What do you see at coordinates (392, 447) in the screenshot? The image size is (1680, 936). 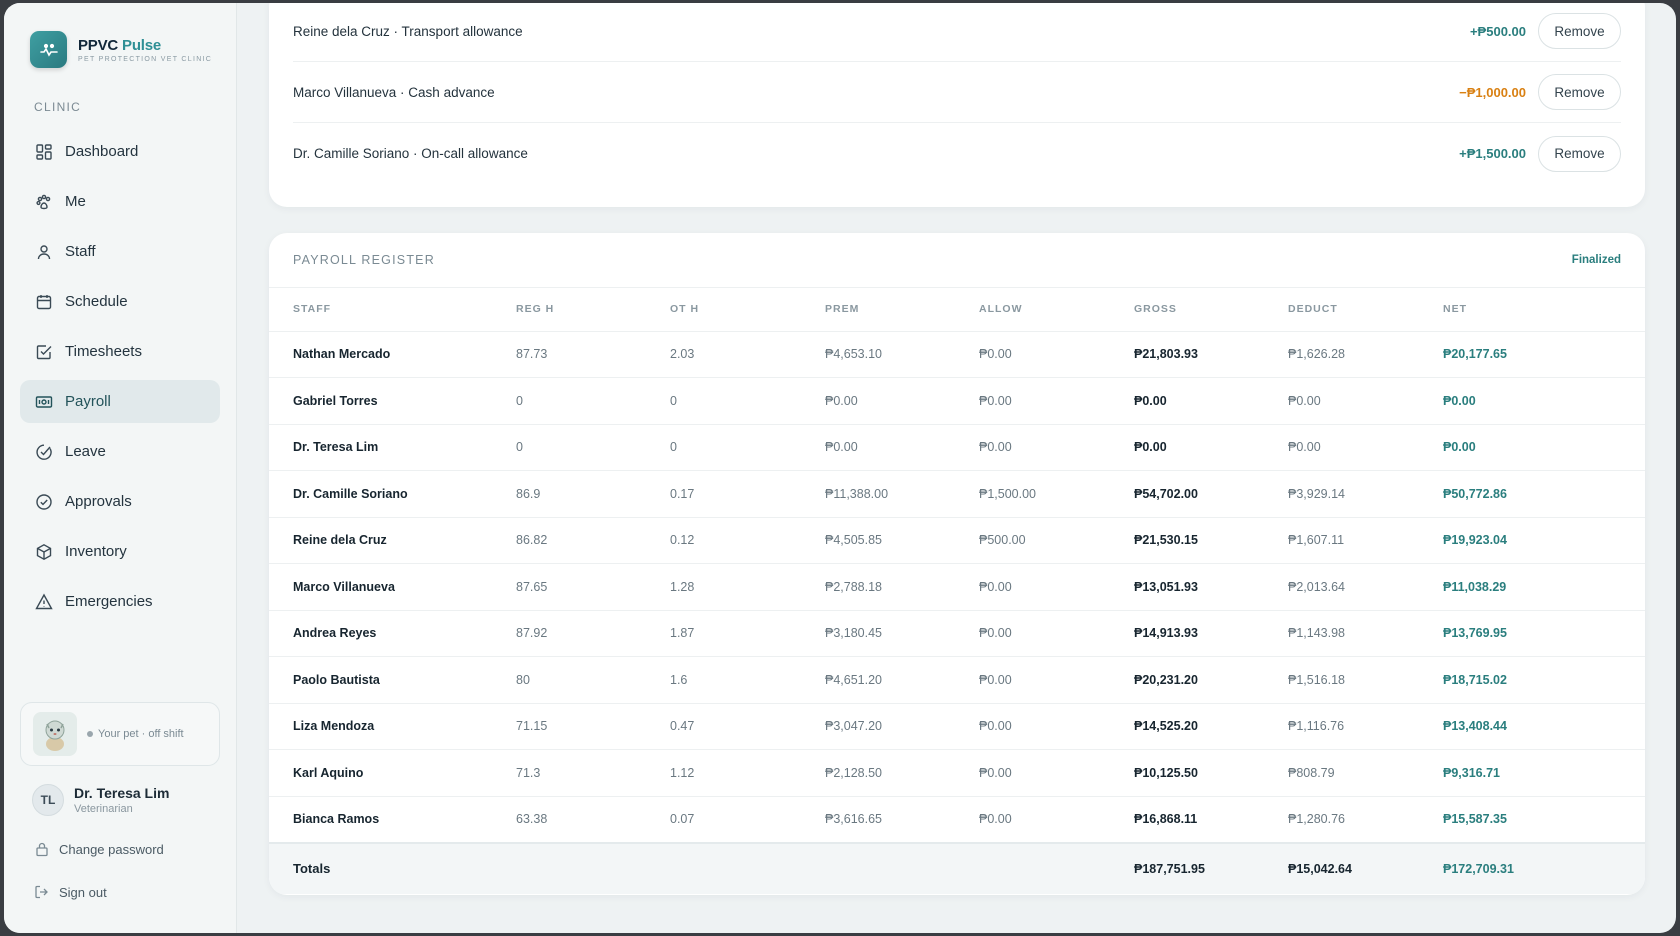 I see `staff-name-cell: Dr. Teresa Lim` at bounding box center [392, 447].